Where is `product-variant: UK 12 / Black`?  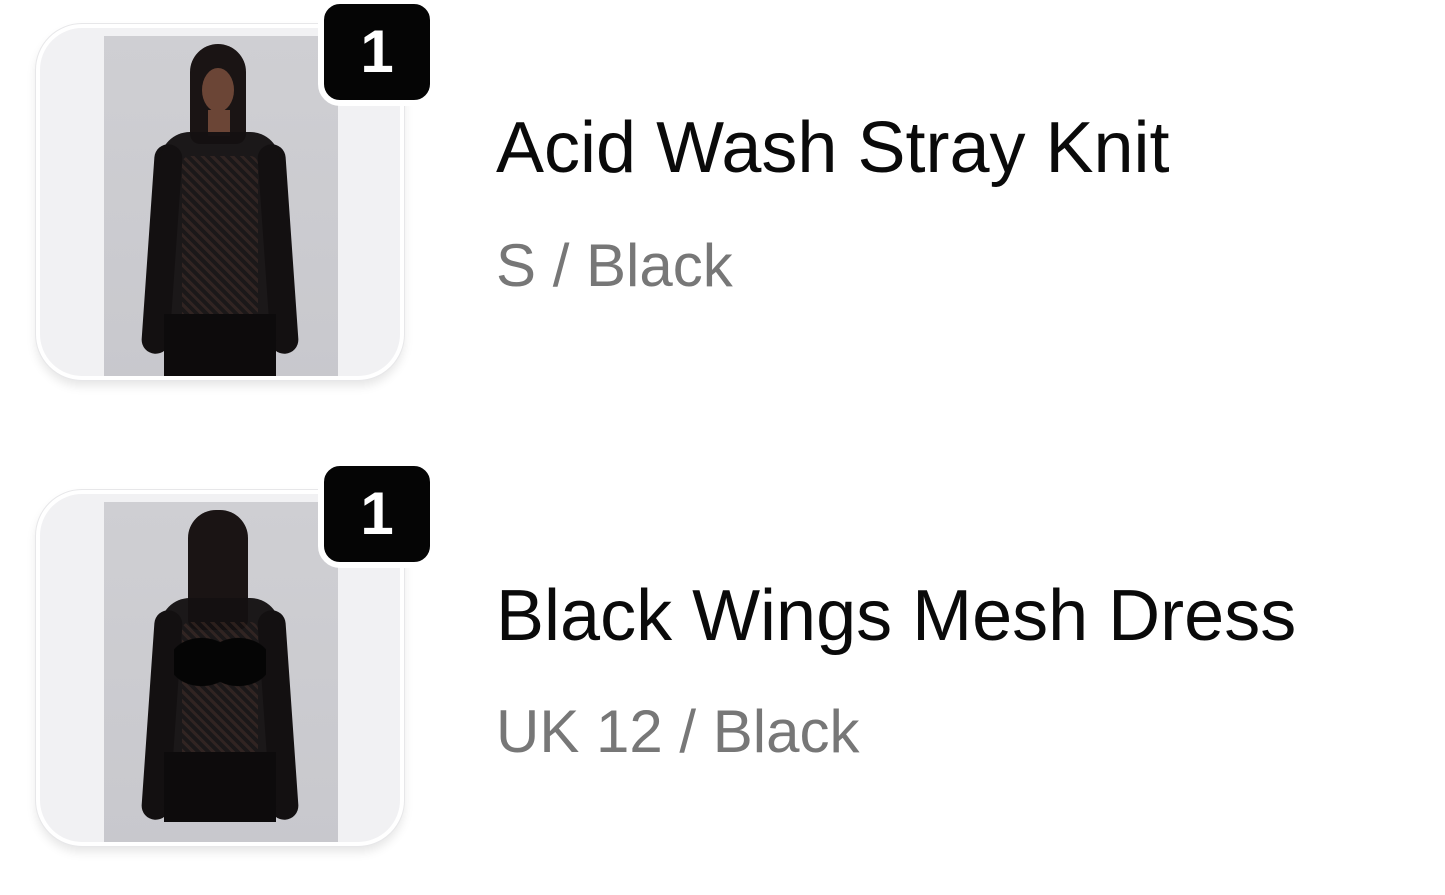
product-variant: UK 12 / Black is located at coordinates (678, 731).